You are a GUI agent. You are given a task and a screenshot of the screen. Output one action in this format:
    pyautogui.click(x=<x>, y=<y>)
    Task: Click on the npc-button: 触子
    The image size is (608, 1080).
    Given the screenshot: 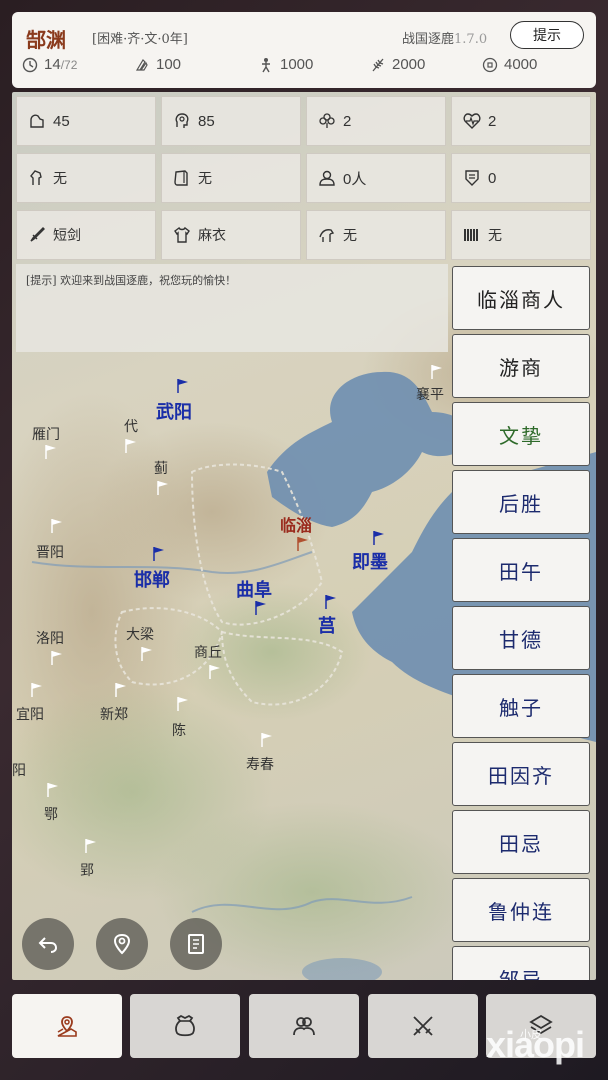 What is the action you would take?
    pyautogui.click(x=521, y=706)
    